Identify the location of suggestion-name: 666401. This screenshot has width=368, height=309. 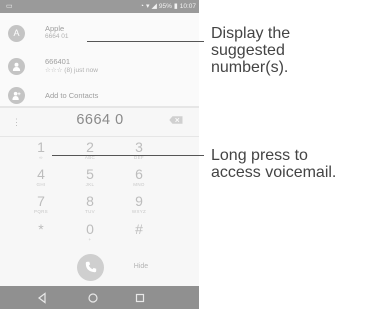
(58, 61).